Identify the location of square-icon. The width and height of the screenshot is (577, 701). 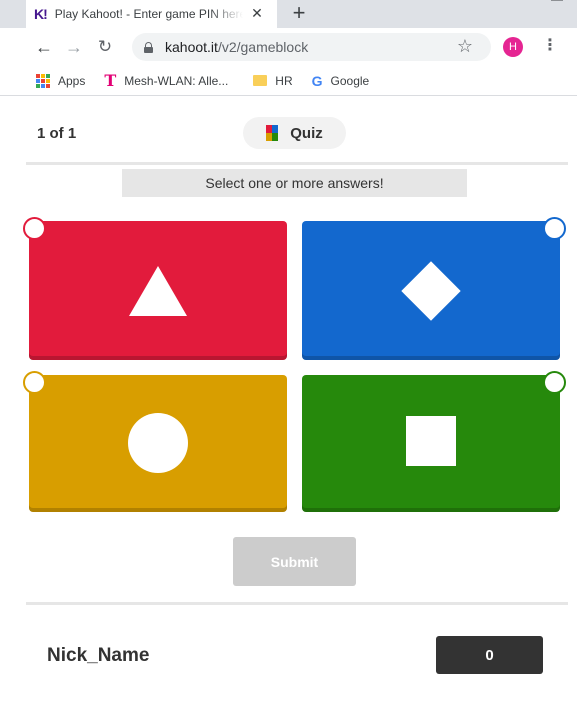
(431, 441).